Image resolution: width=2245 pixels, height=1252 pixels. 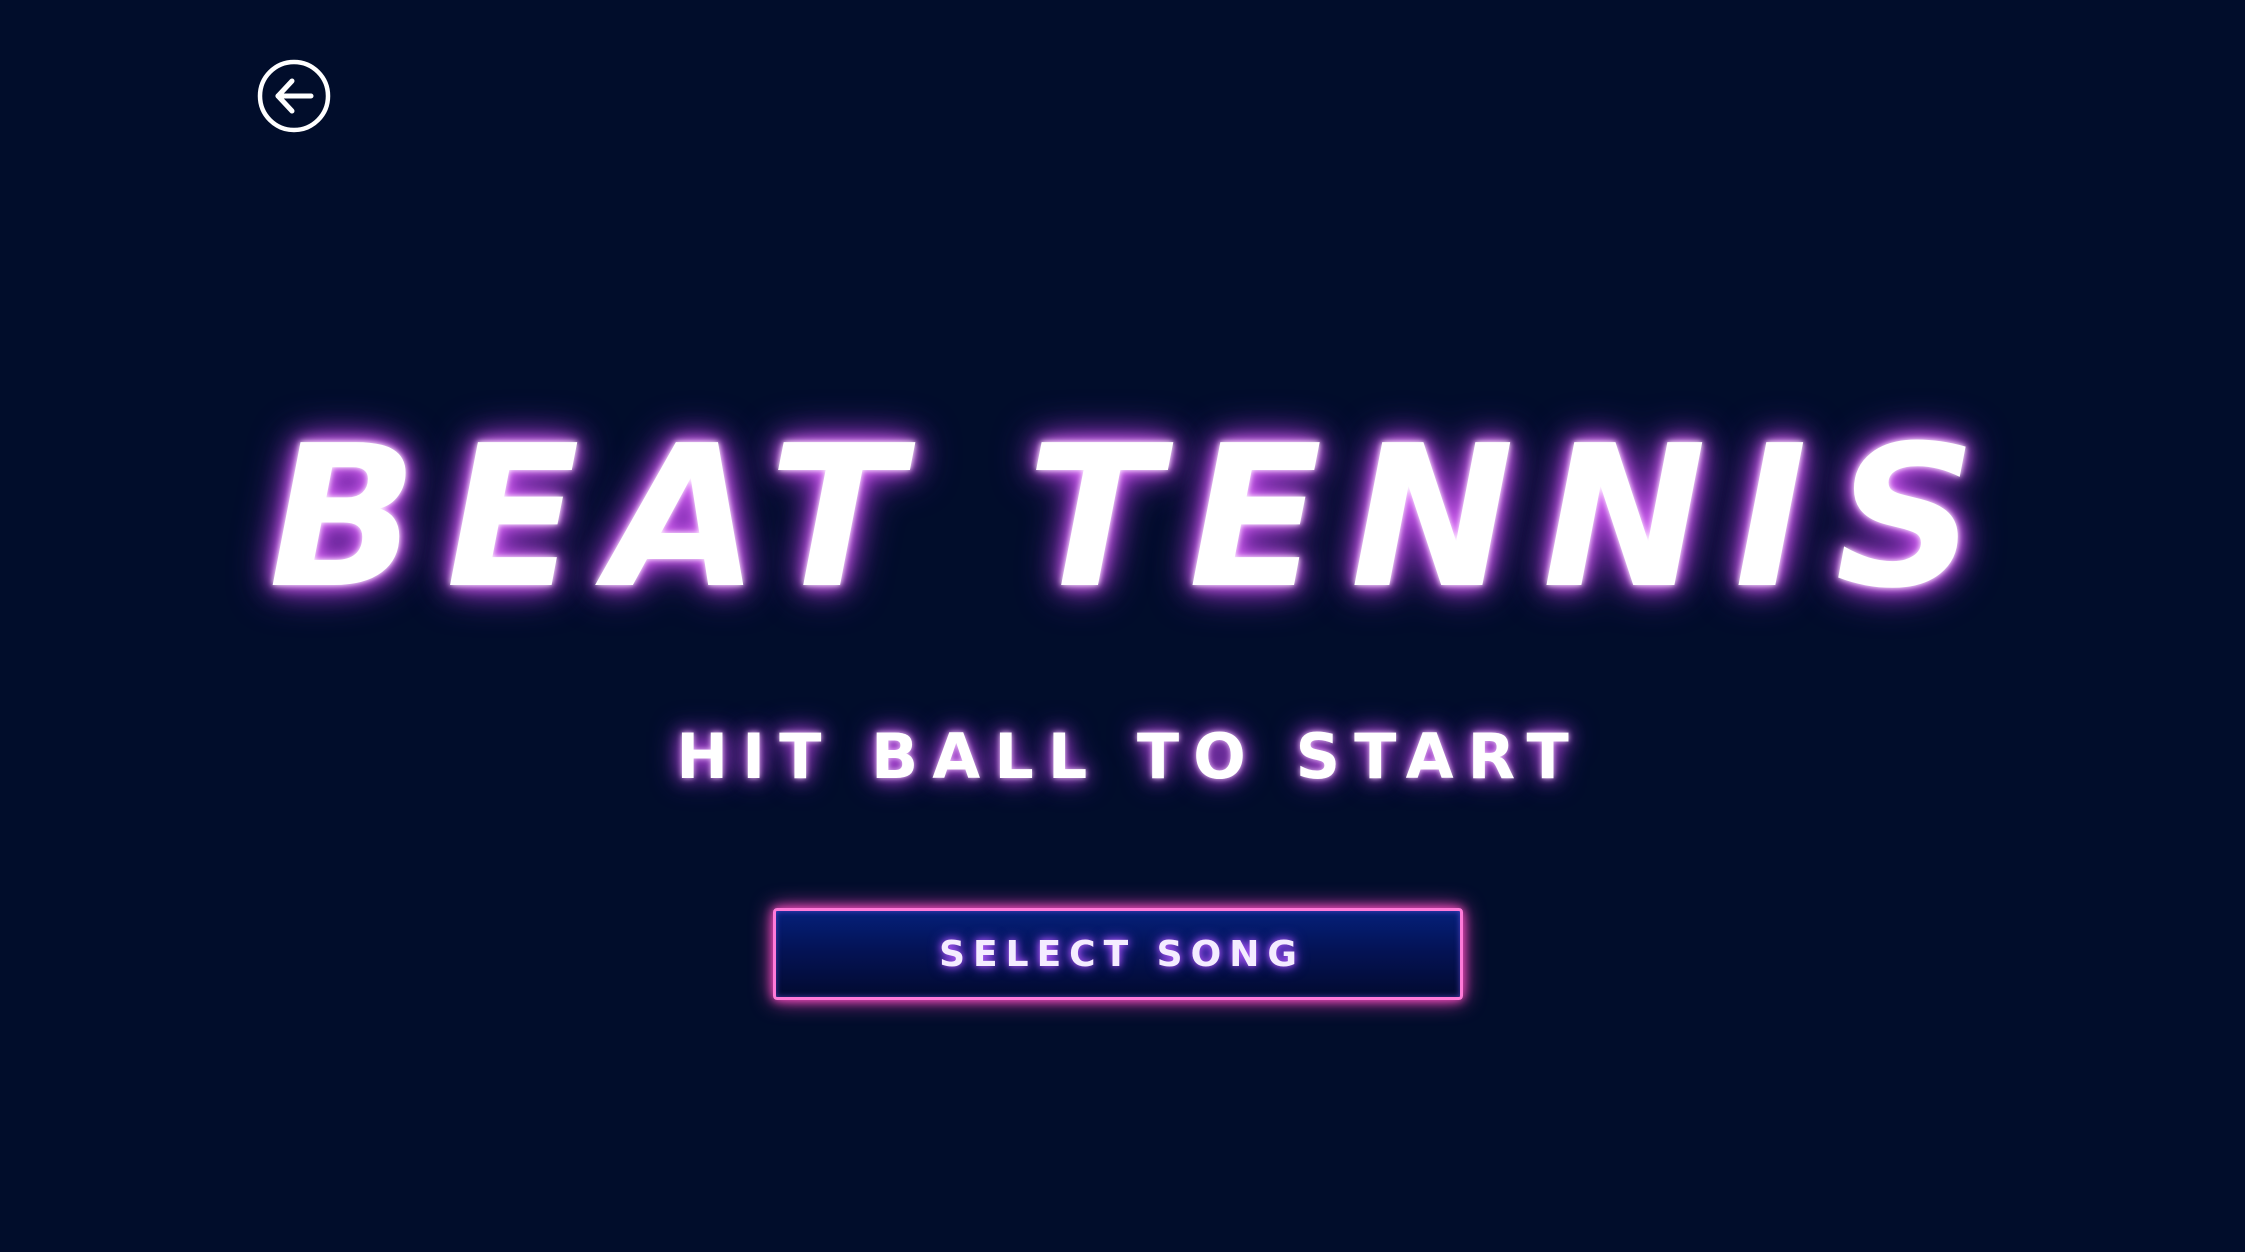 I want to click on arrow-left-circle-icon, so click(x=294, y=96).